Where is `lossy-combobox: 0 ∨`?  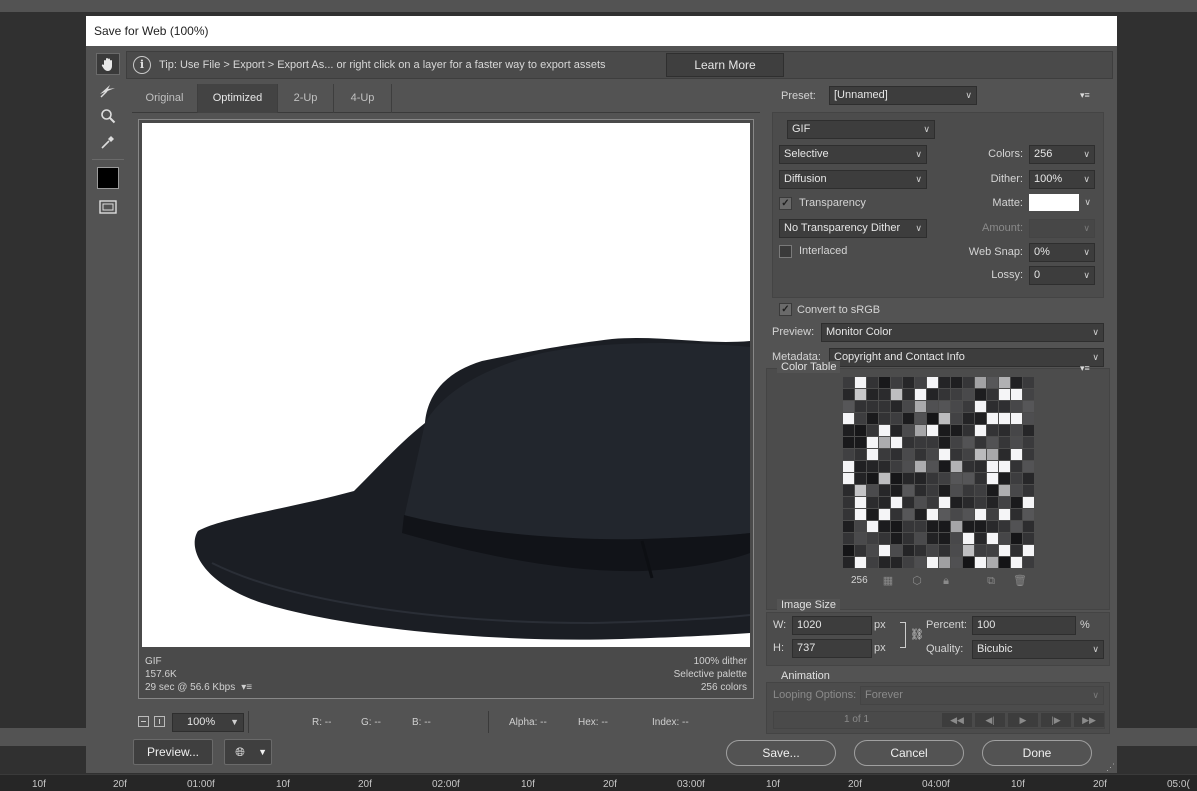
lossy-combobox: 0 ∨ is located at coordinates (1062, 275).